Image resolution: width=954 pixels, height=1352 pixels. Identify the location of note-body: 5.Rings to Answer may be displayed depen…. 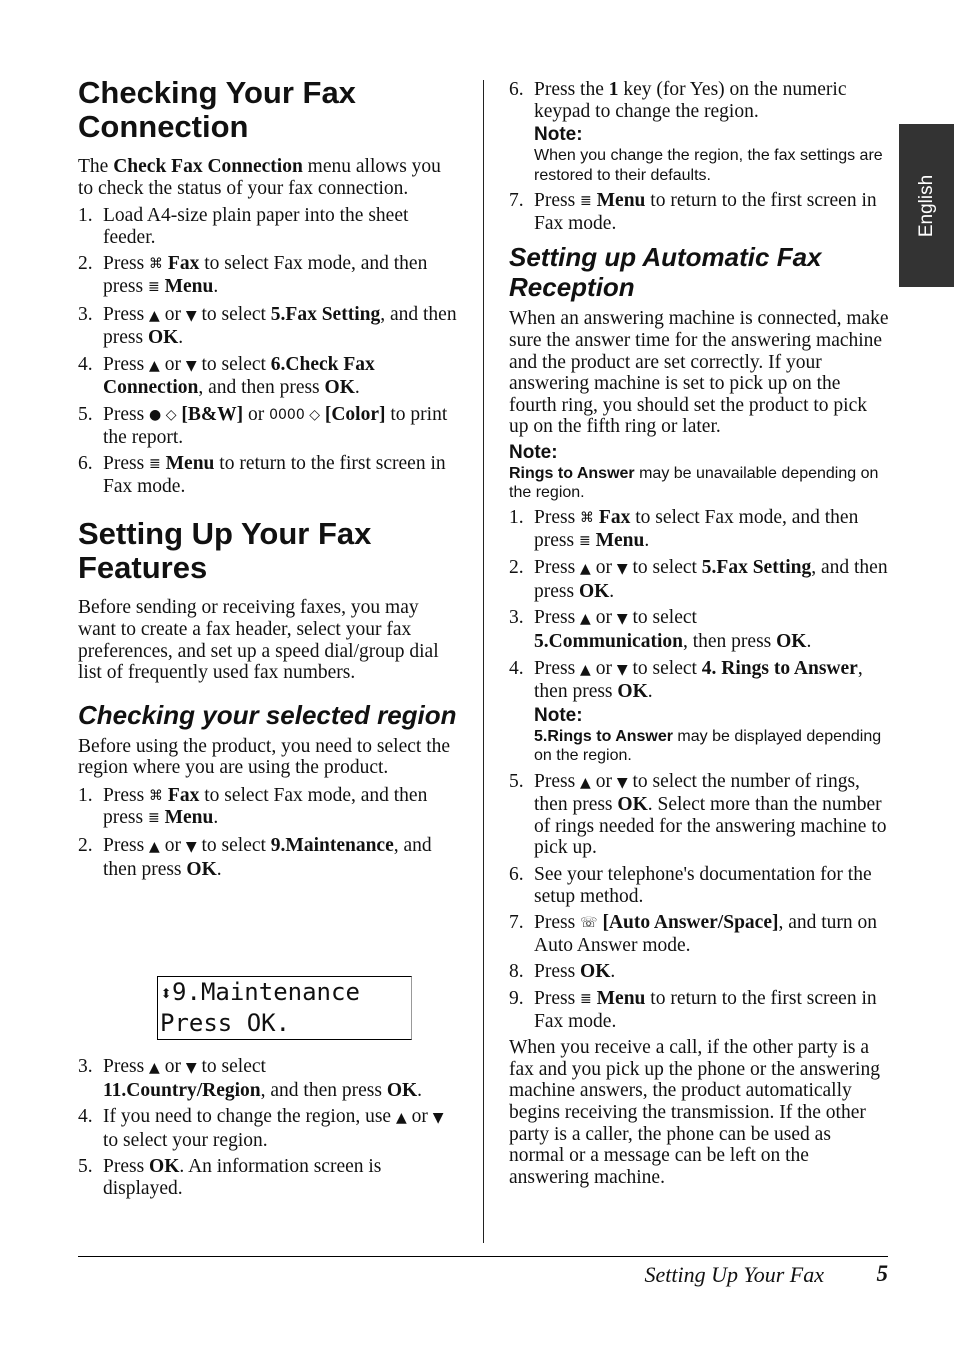
(712, 746).